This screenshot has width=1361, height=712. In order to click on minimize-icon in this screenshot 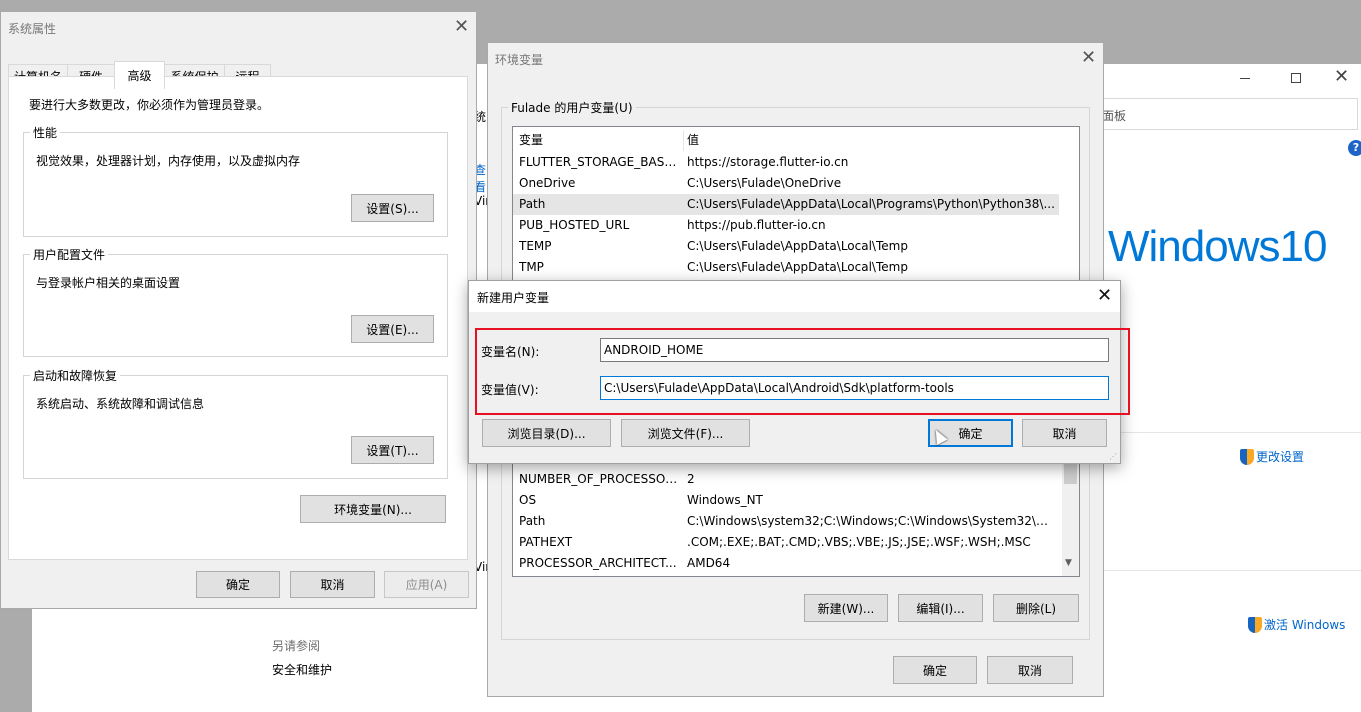, I will do `click(1245, 76)`.